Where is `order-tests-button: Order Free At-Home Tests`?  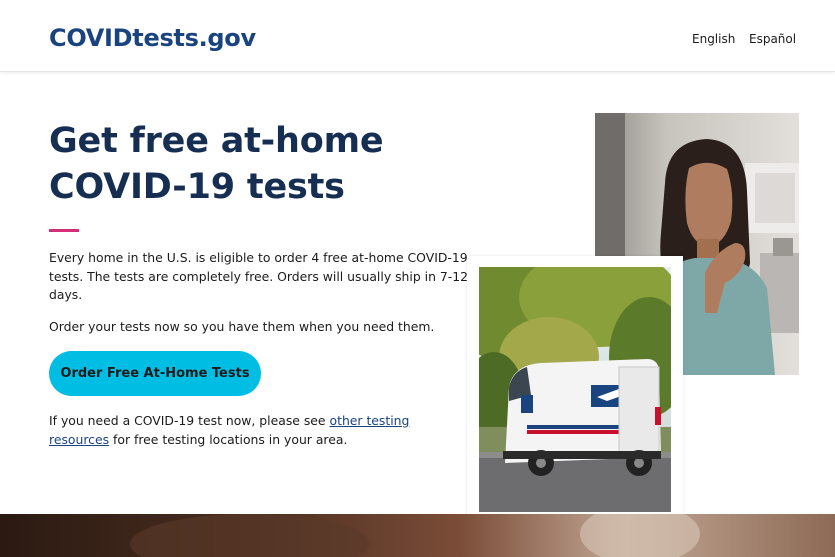 order-tests-button: Order Free At-Home Tests is located at coordinates (155, 373).